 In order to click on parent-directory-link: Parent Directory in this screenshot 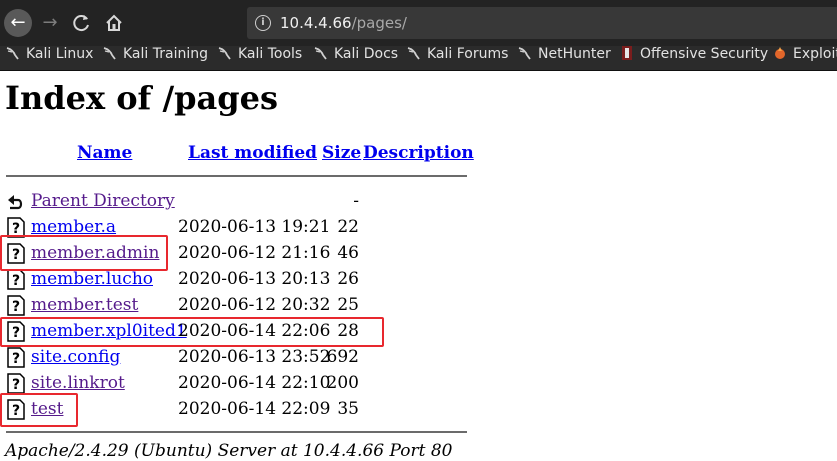, I will do `click(103, 201)`.